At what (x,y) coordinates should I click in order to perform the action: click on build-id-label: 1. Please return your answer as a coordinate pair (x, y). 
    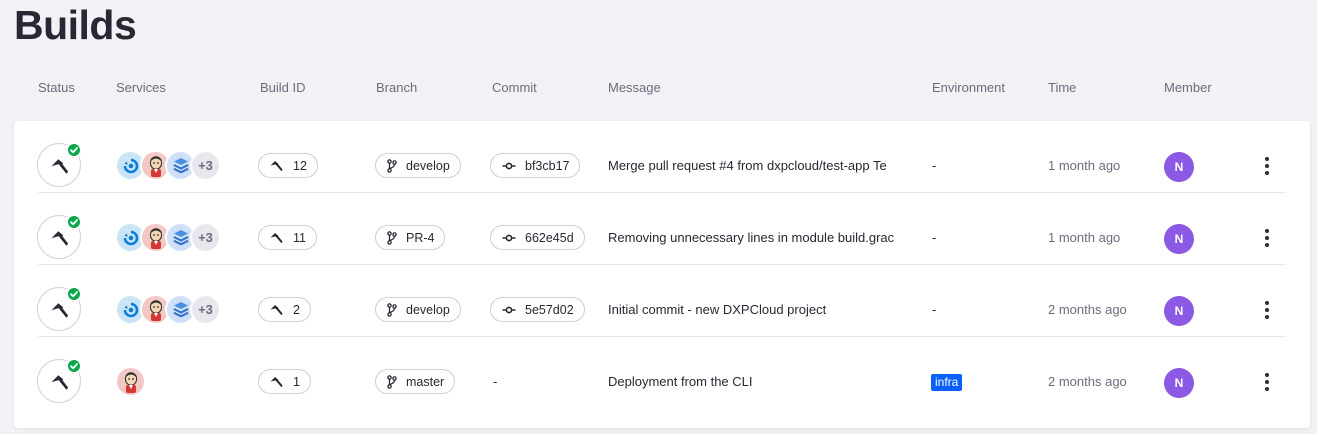
    Looking at the image, I should click on (296, 381).